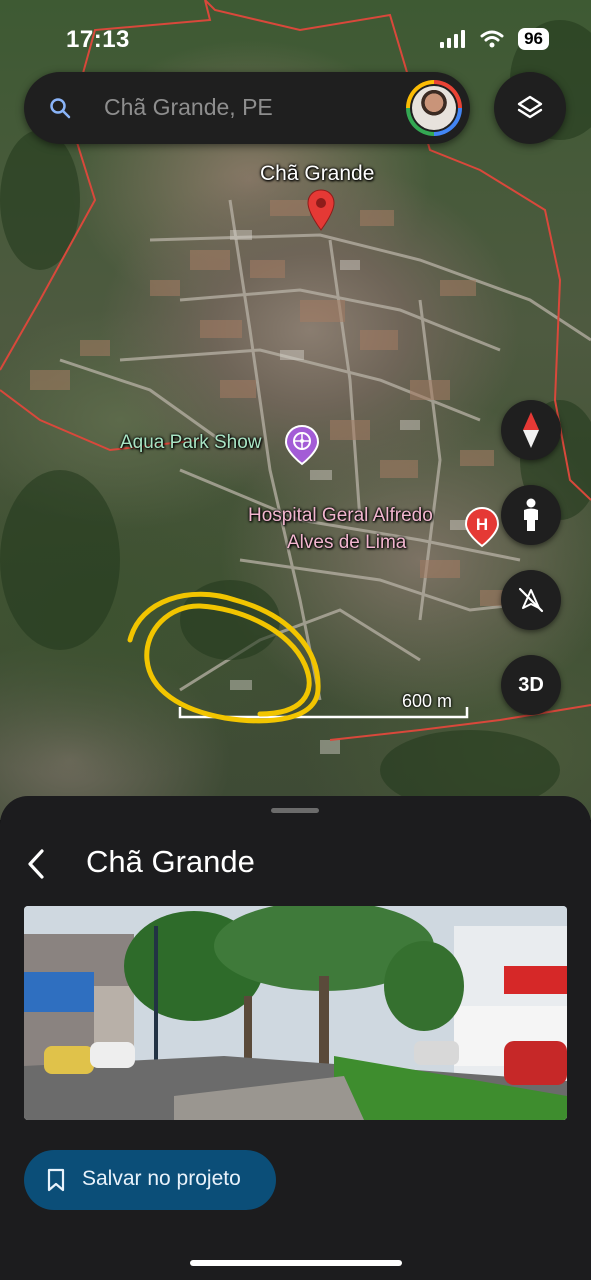  What do you see at coordinates (317, 174) in the screenshot?
I see `place-label: Chã Grande` at bounding box center [317, 174].